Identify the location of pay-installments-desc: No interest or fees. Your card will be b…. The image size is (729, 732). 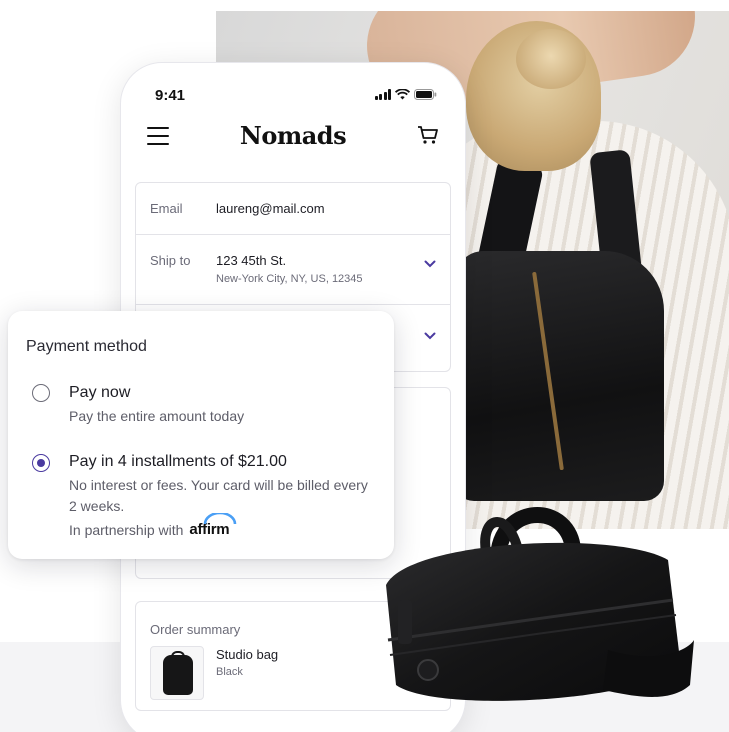
(218, 495).